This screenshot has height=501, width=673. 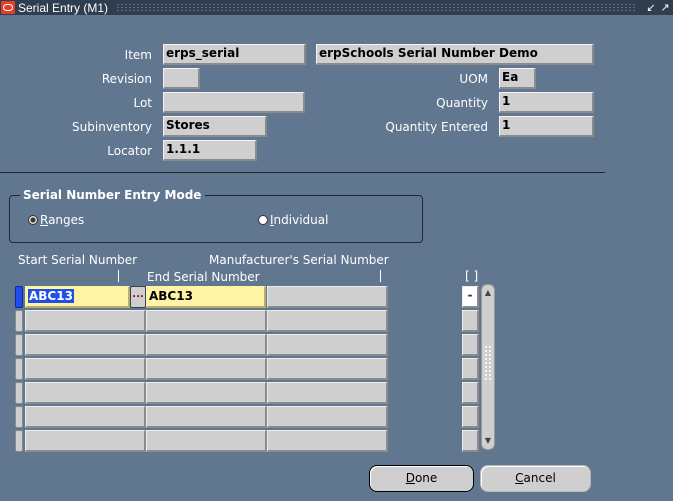 I want to click on item-description-field: erpSchools Serial Number Demo, so click(x=455, y=54).